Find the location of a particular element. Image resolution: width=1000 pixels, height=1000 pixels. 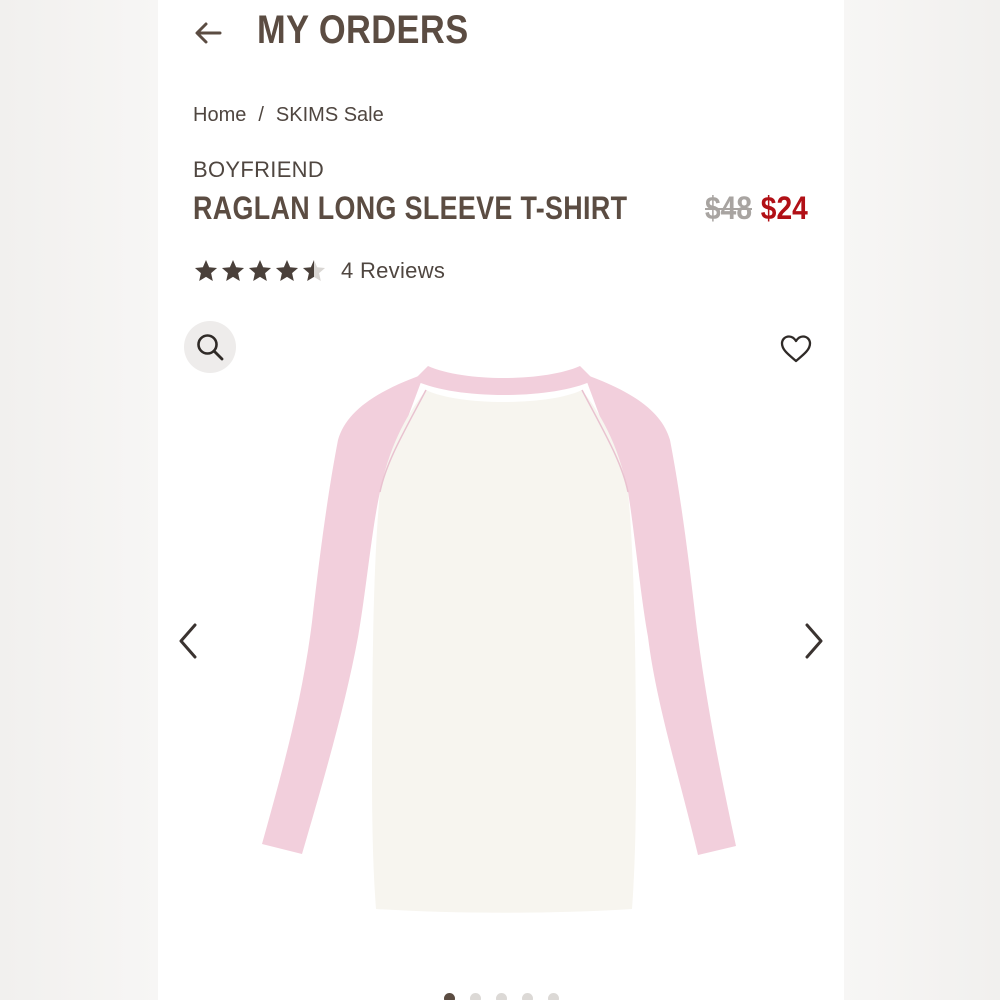

chevron-left-icon is located at coordinates (188, 641).